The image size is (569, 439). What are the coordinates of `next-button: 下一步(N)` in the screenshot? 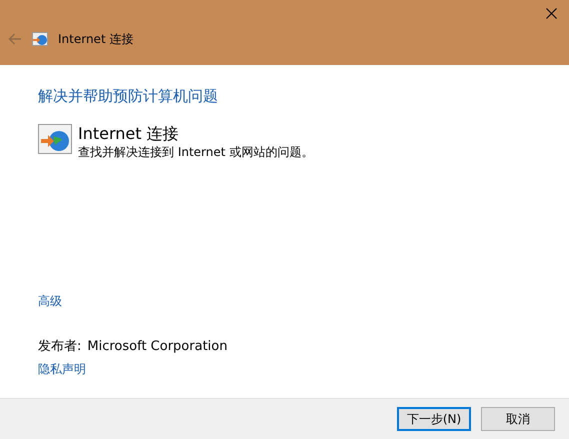 It's located at (434, 419).